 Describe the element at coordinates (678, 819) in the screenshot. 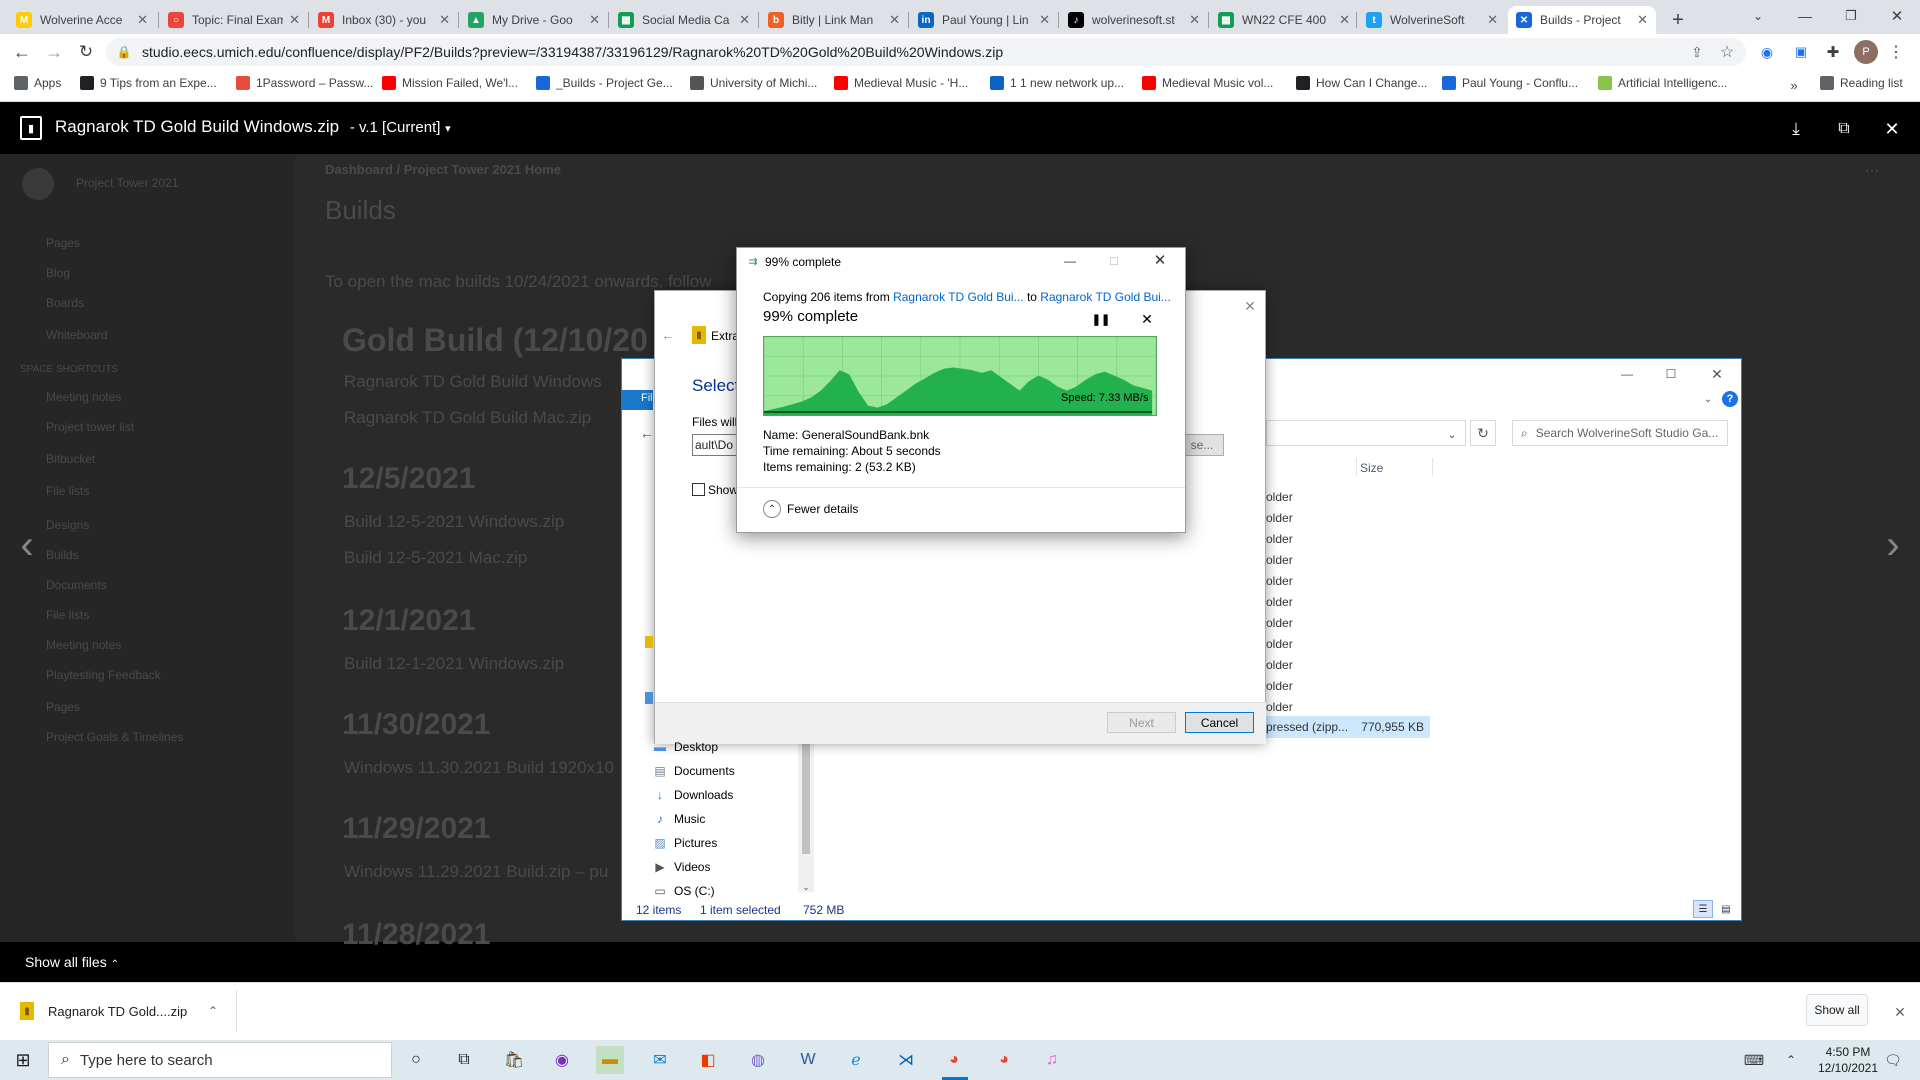

I see `nav-item: ♪ Music` at that location.